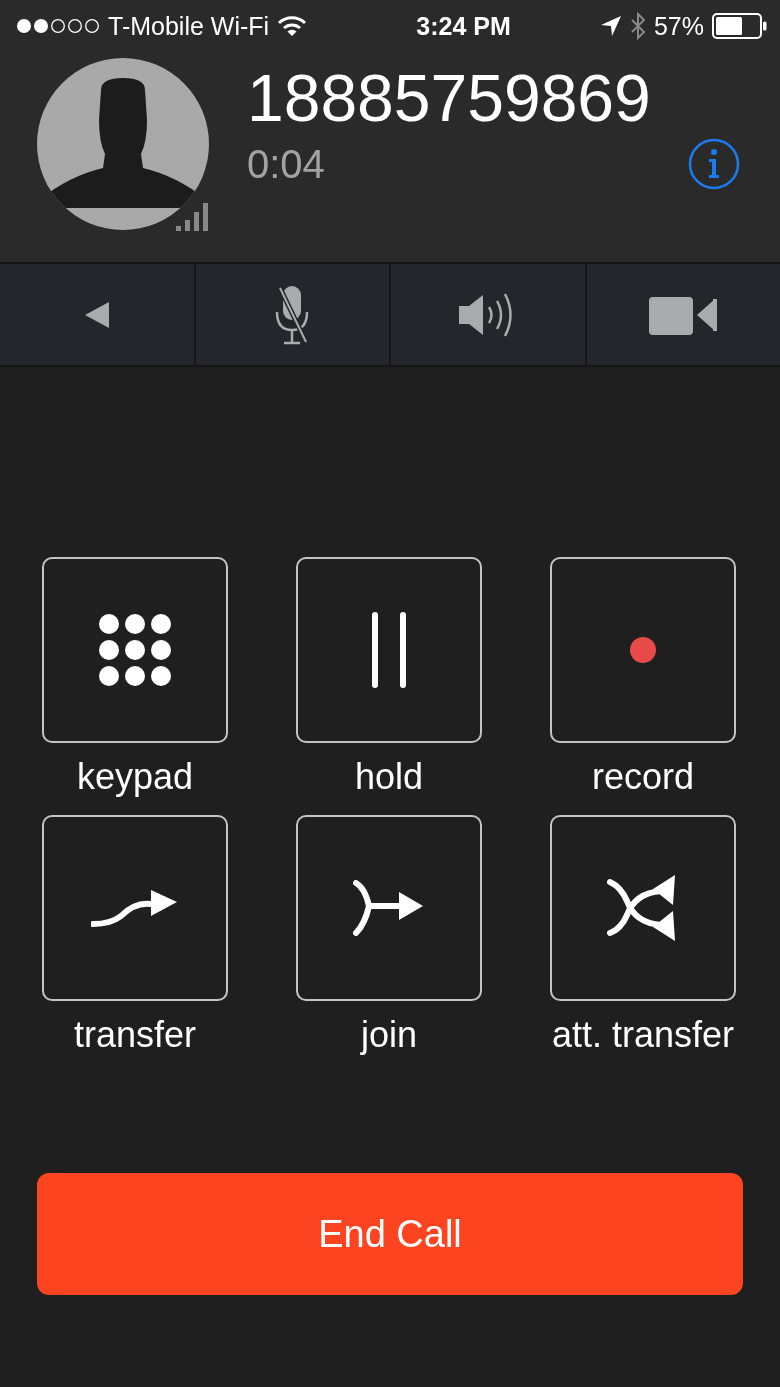 This screenshot has height=1387, width=780. Describe the element at coordinates (292, 26) in the screenshot. I see `wifi-icon` at that location.